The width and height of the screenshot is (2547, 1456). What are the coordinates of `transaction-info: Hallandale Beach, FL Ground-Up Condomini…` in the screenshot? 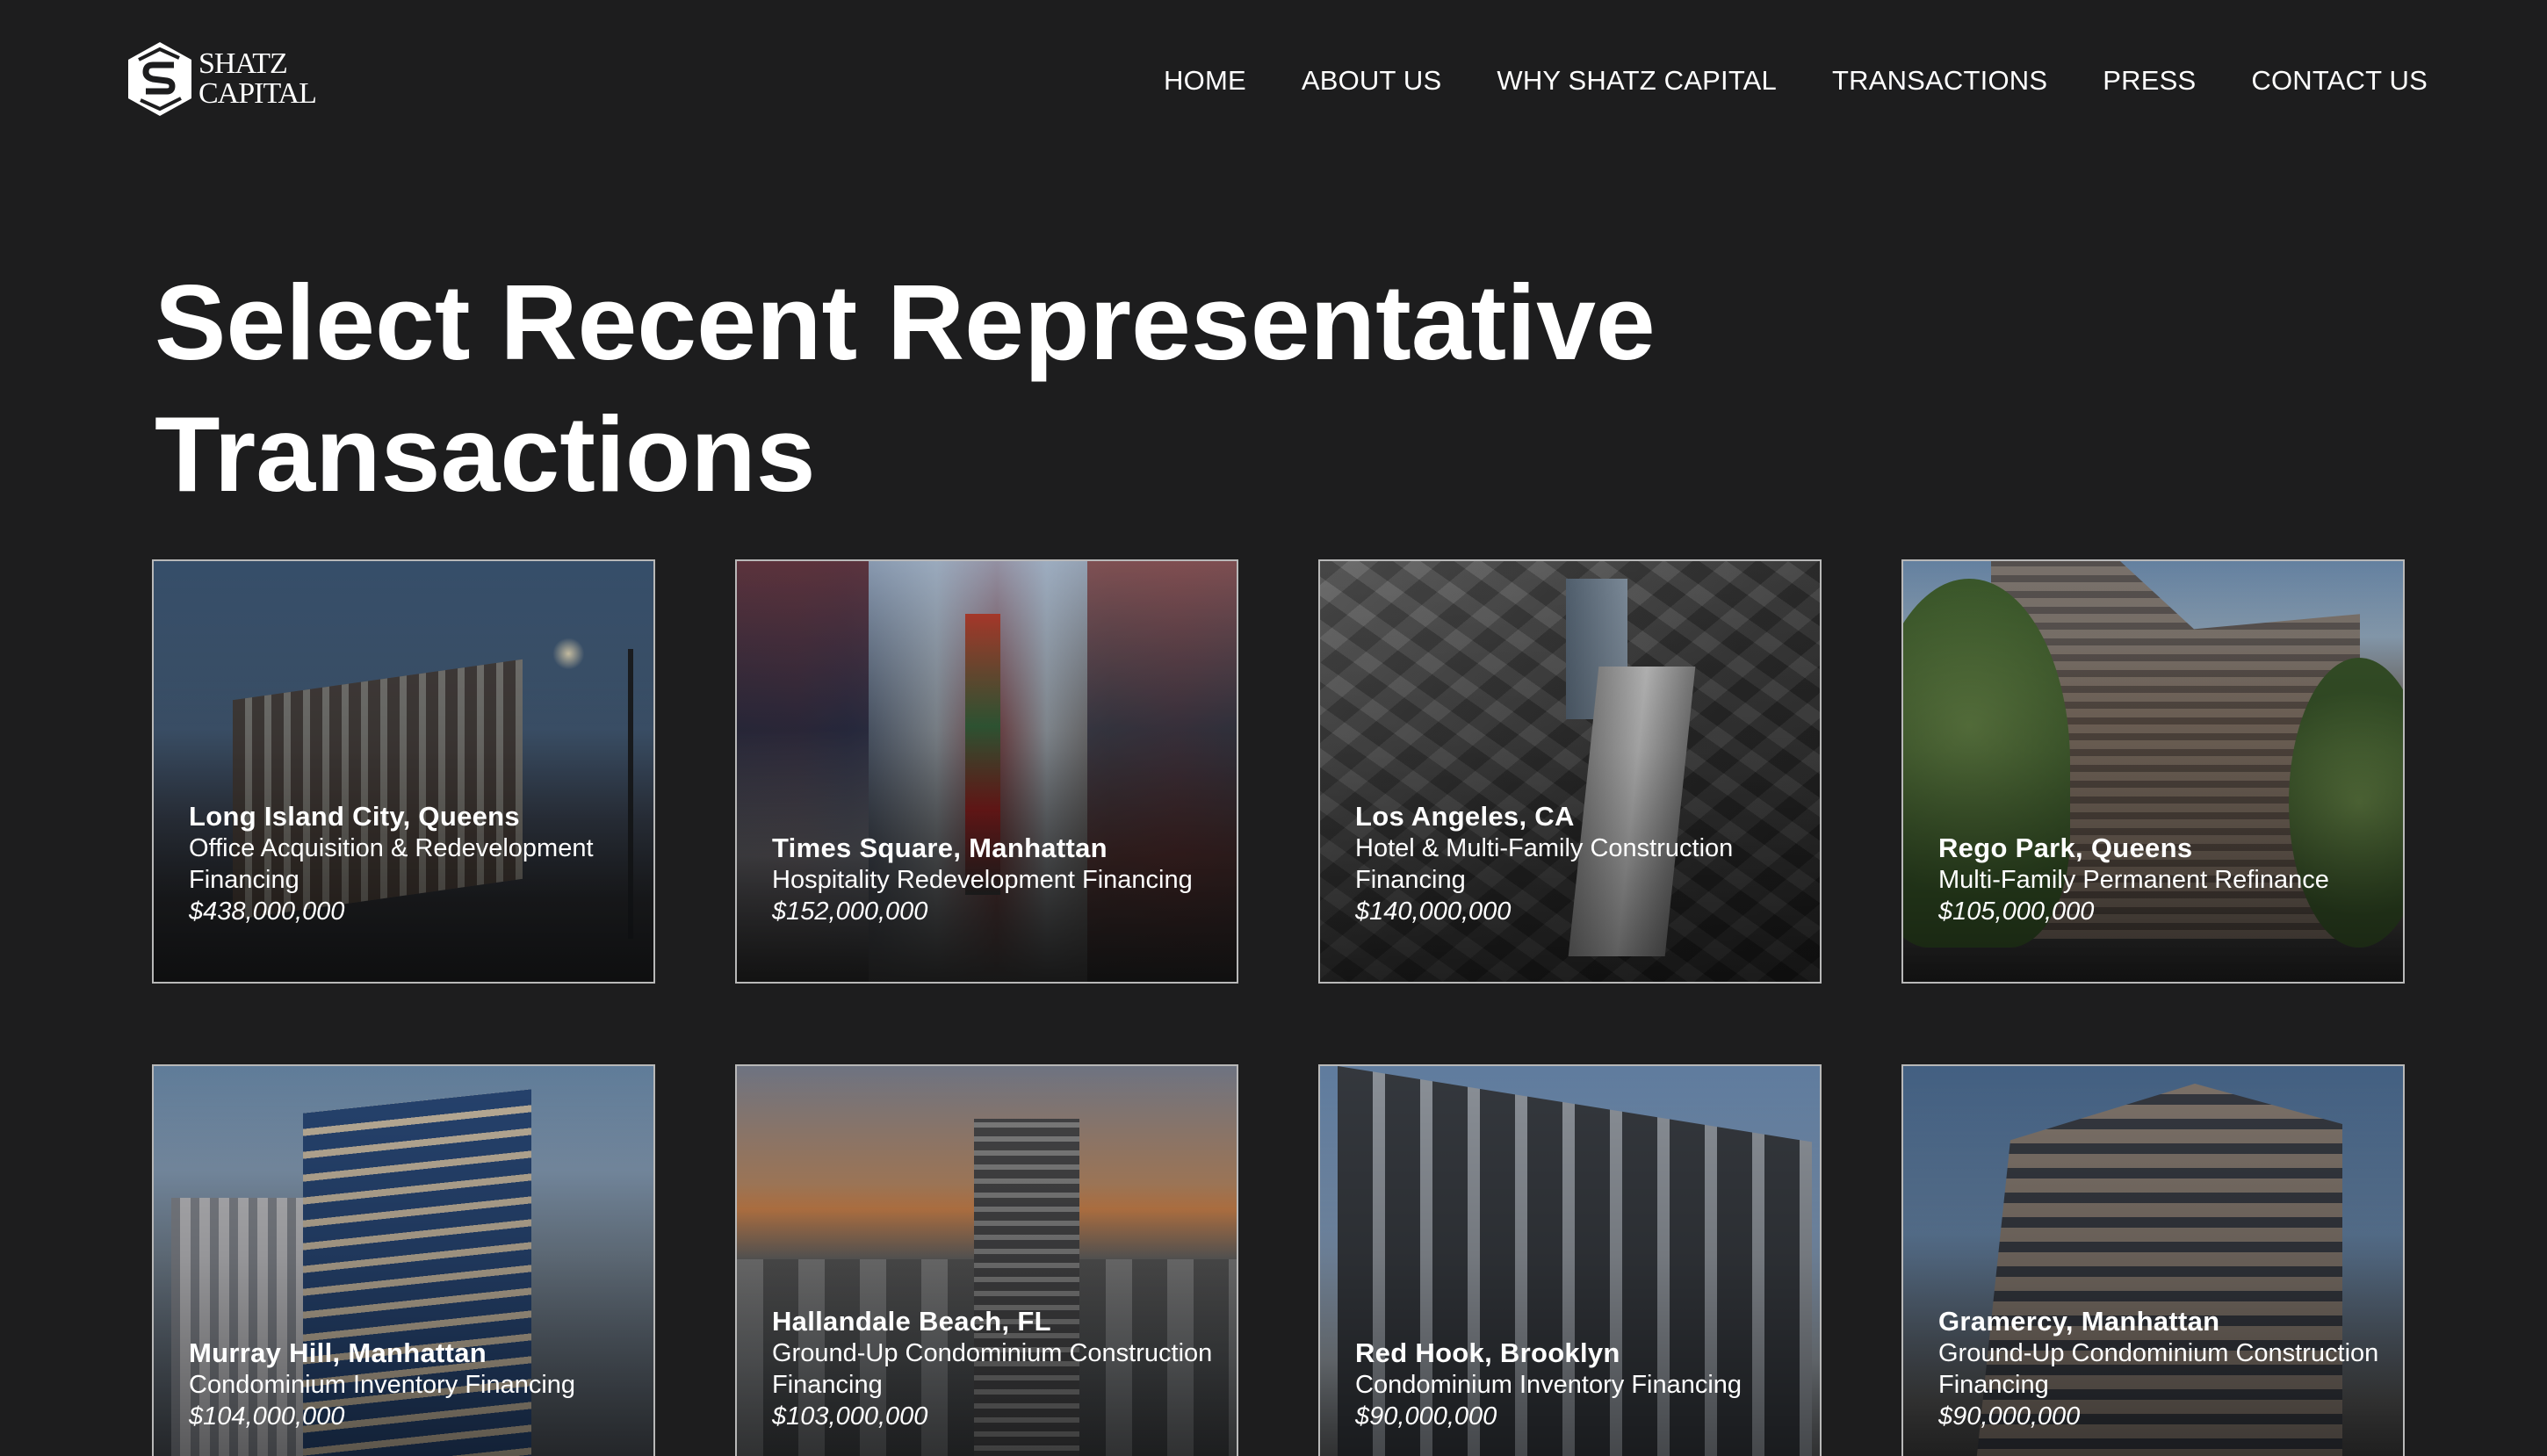 It's located at (995, 1369).